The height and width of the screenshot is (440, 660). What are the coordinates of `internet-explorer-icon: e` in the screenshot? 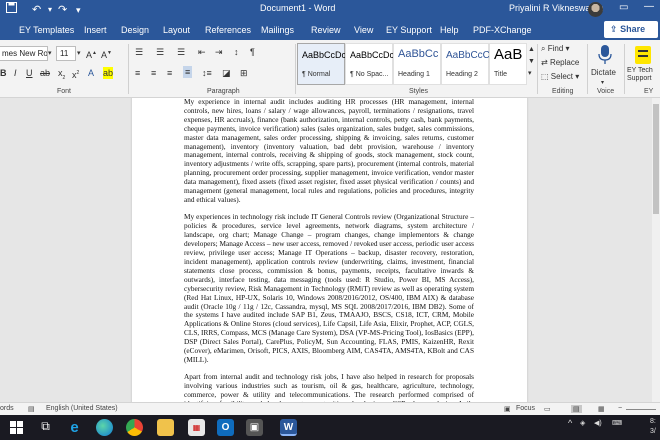 It's located at (74, 427).